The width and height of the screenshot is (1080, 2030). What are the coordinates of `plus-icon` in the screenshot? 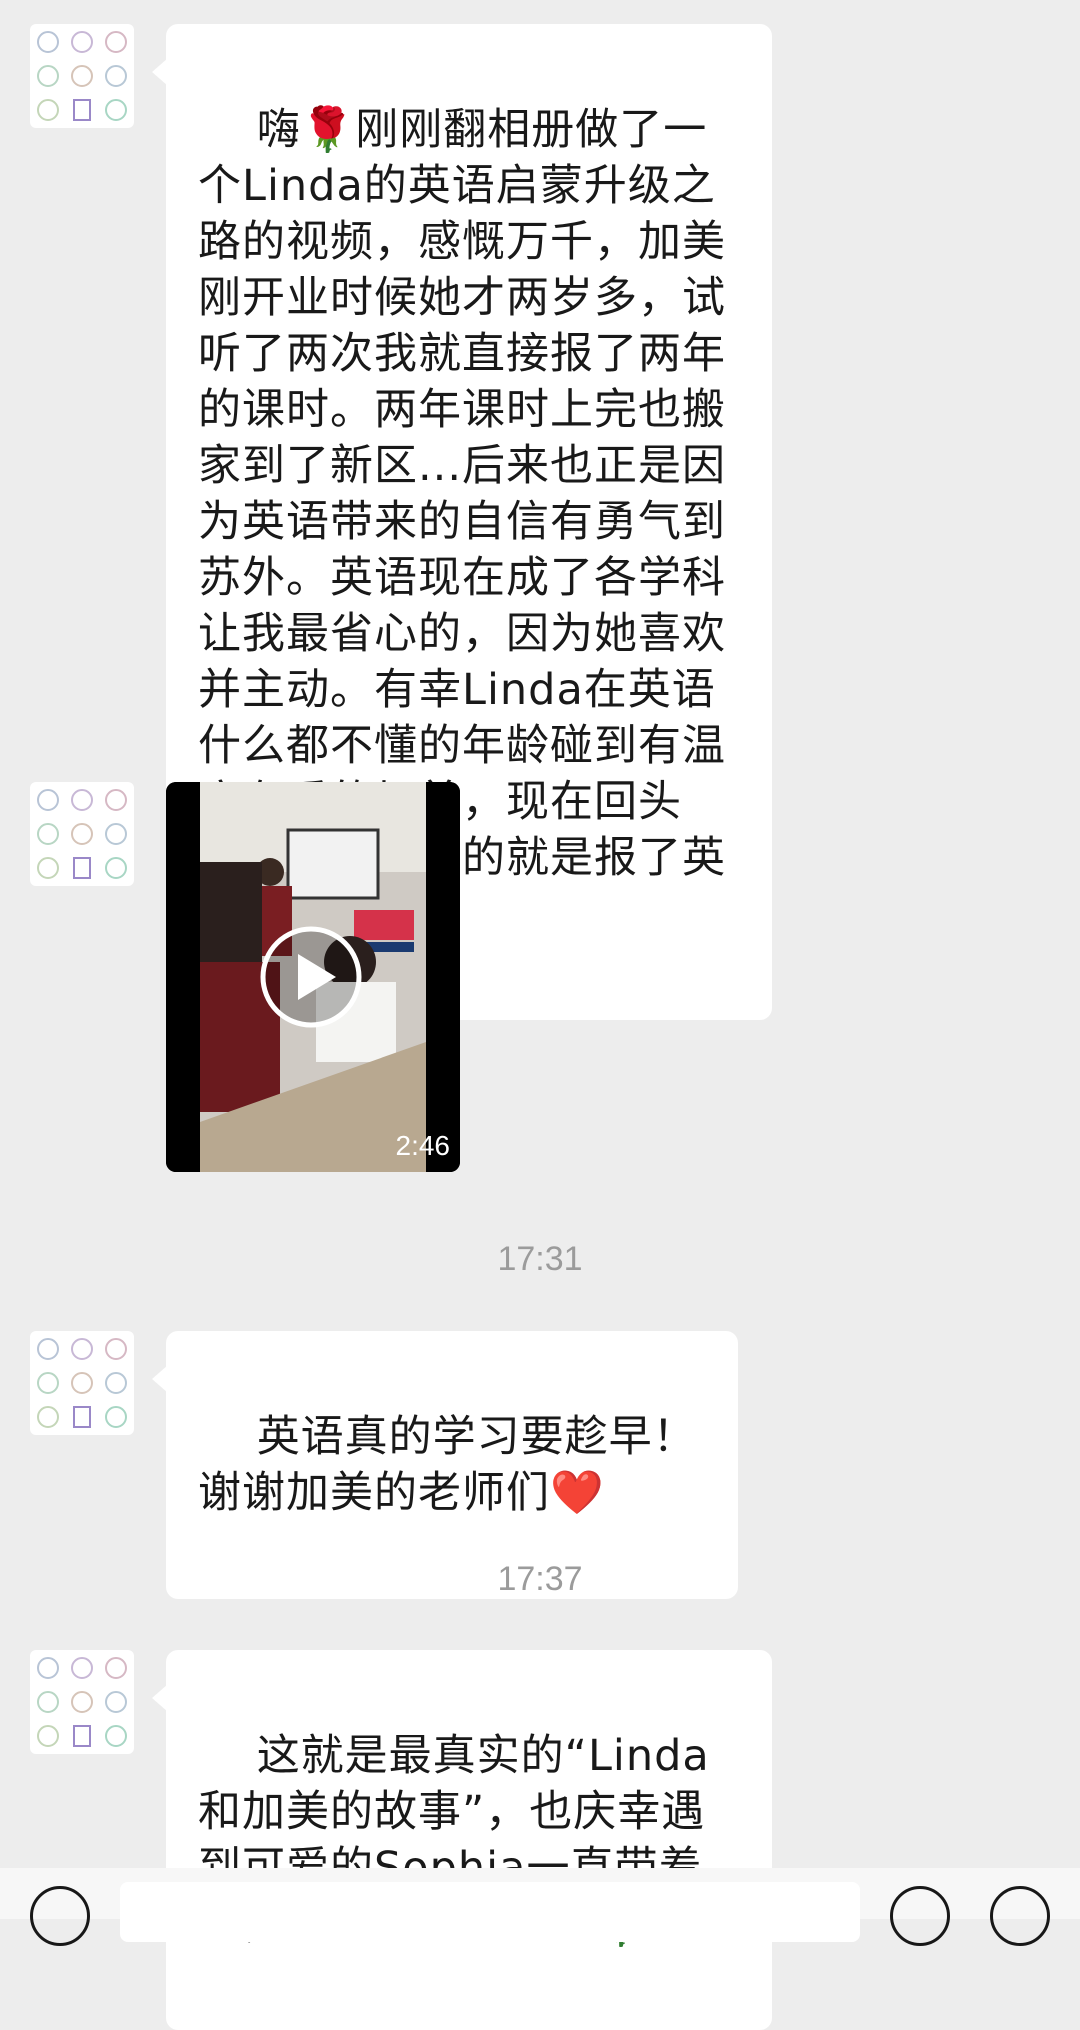 It's located at (1020, 1916).